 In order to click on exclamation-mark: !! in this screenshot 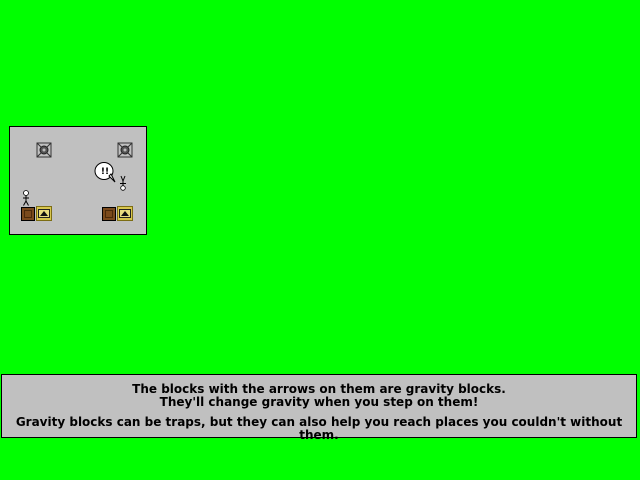, I will do `click(105, 172)`.